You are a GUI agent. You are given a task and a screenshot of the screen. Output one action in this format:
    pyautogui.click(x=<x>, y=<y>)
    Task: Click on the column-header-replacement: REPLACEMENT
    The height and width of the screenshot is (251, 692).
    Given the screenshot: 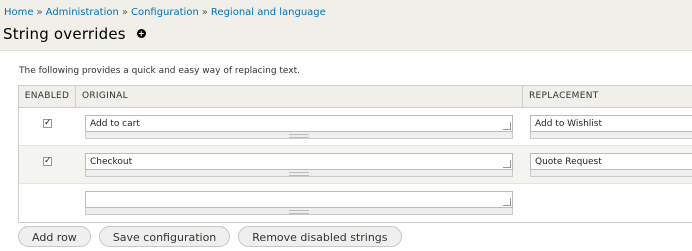 What is the action you would take?
    pyautogui.click(x=564, y=96)
    